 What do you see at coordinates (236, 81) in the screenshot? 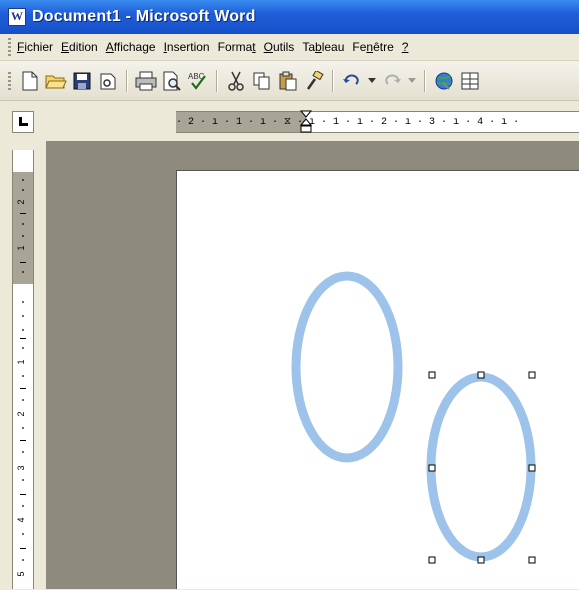
I see `cut-icon` at bounding box center [236, 81].